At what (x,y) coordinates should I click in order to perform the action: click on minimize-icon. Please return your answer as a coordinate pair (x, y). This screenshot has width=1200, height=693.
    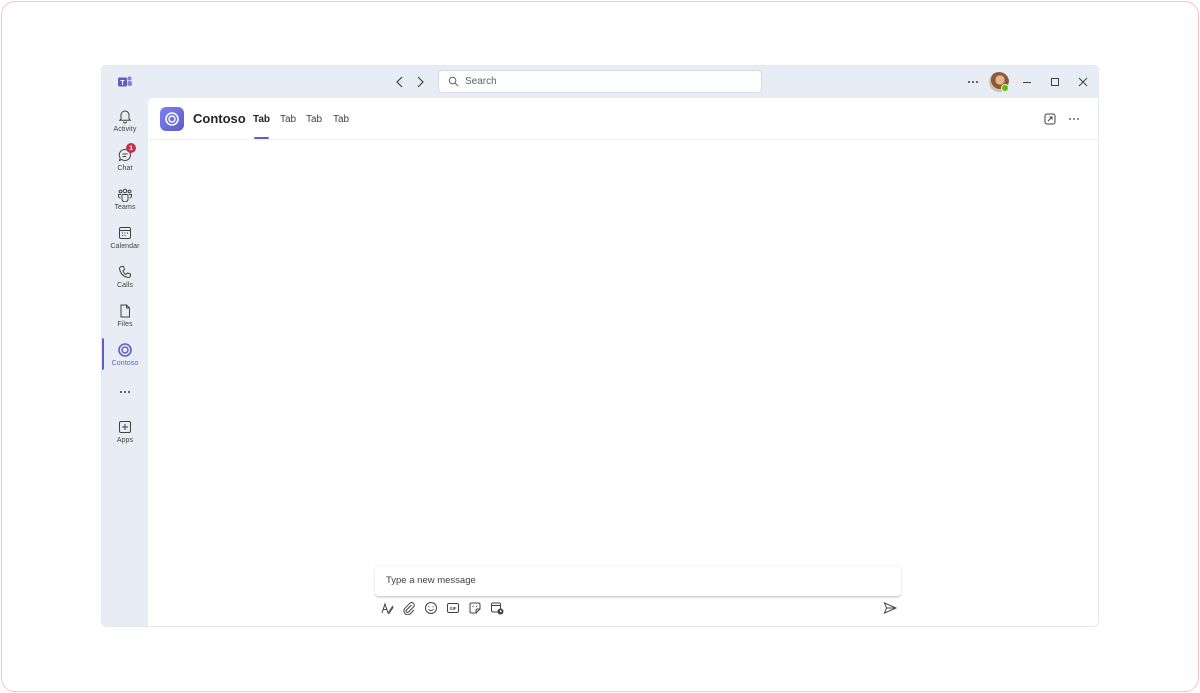
    Looking at the image, I should click on (1027, 82).